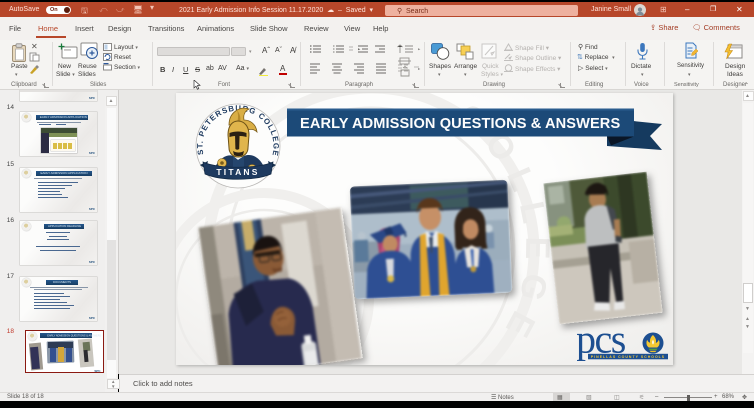  I want to click on svg-text:EARLY ADMISSION QUESTIONS & AN: EARLY ADMISSION QUESTIONS & ANSWERS, so click(460, 124).